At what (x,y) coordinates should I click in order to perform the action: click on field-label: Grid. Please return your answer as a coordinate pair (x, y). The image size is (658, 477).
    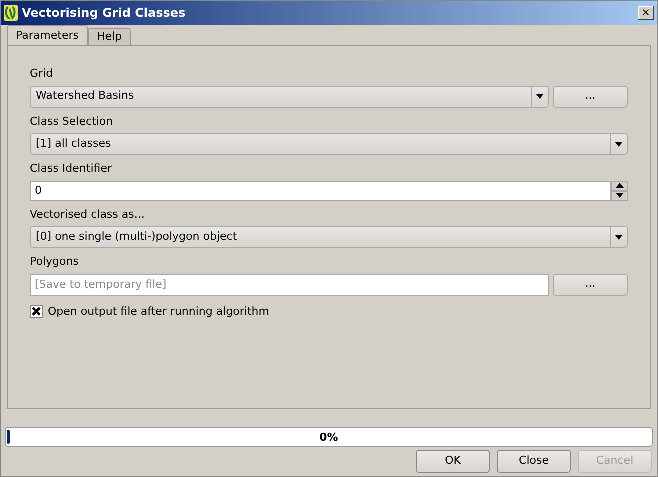
    Looking at the image, I should click on (42, 74).